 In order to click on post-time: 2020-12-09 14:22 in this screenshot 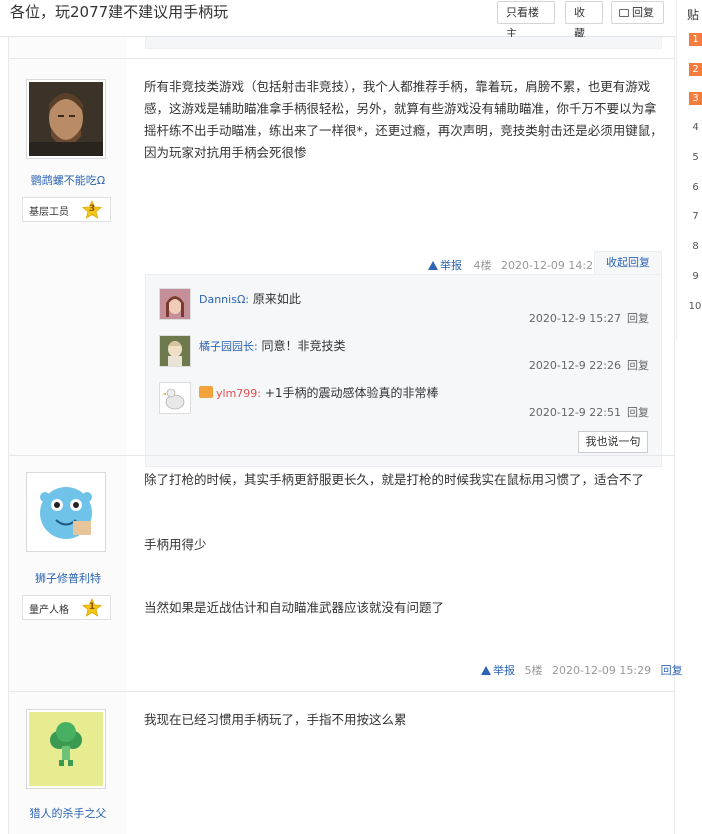, I will do `click(551, 265)`.